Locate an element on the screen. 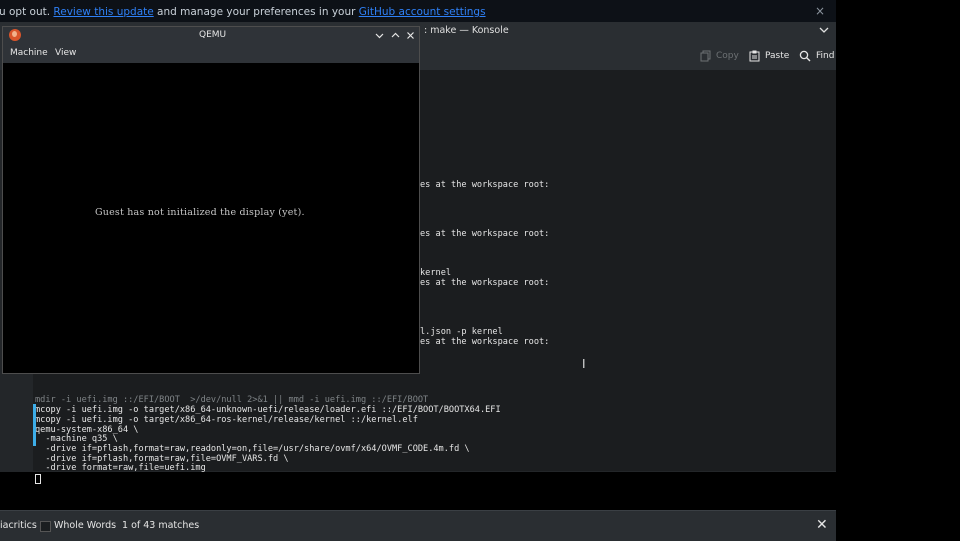 The width and height of the screenshot is (960, 541). chevron-down-icon is located at coordinates (824, 30).